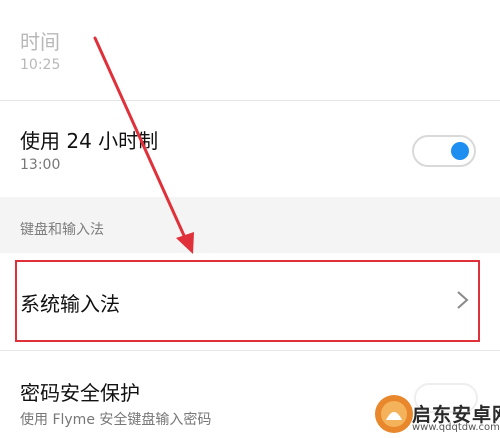  I want to click on password-row-subtitle: 使用 Flyme 安全键盘输入密码, so click(116, 420).